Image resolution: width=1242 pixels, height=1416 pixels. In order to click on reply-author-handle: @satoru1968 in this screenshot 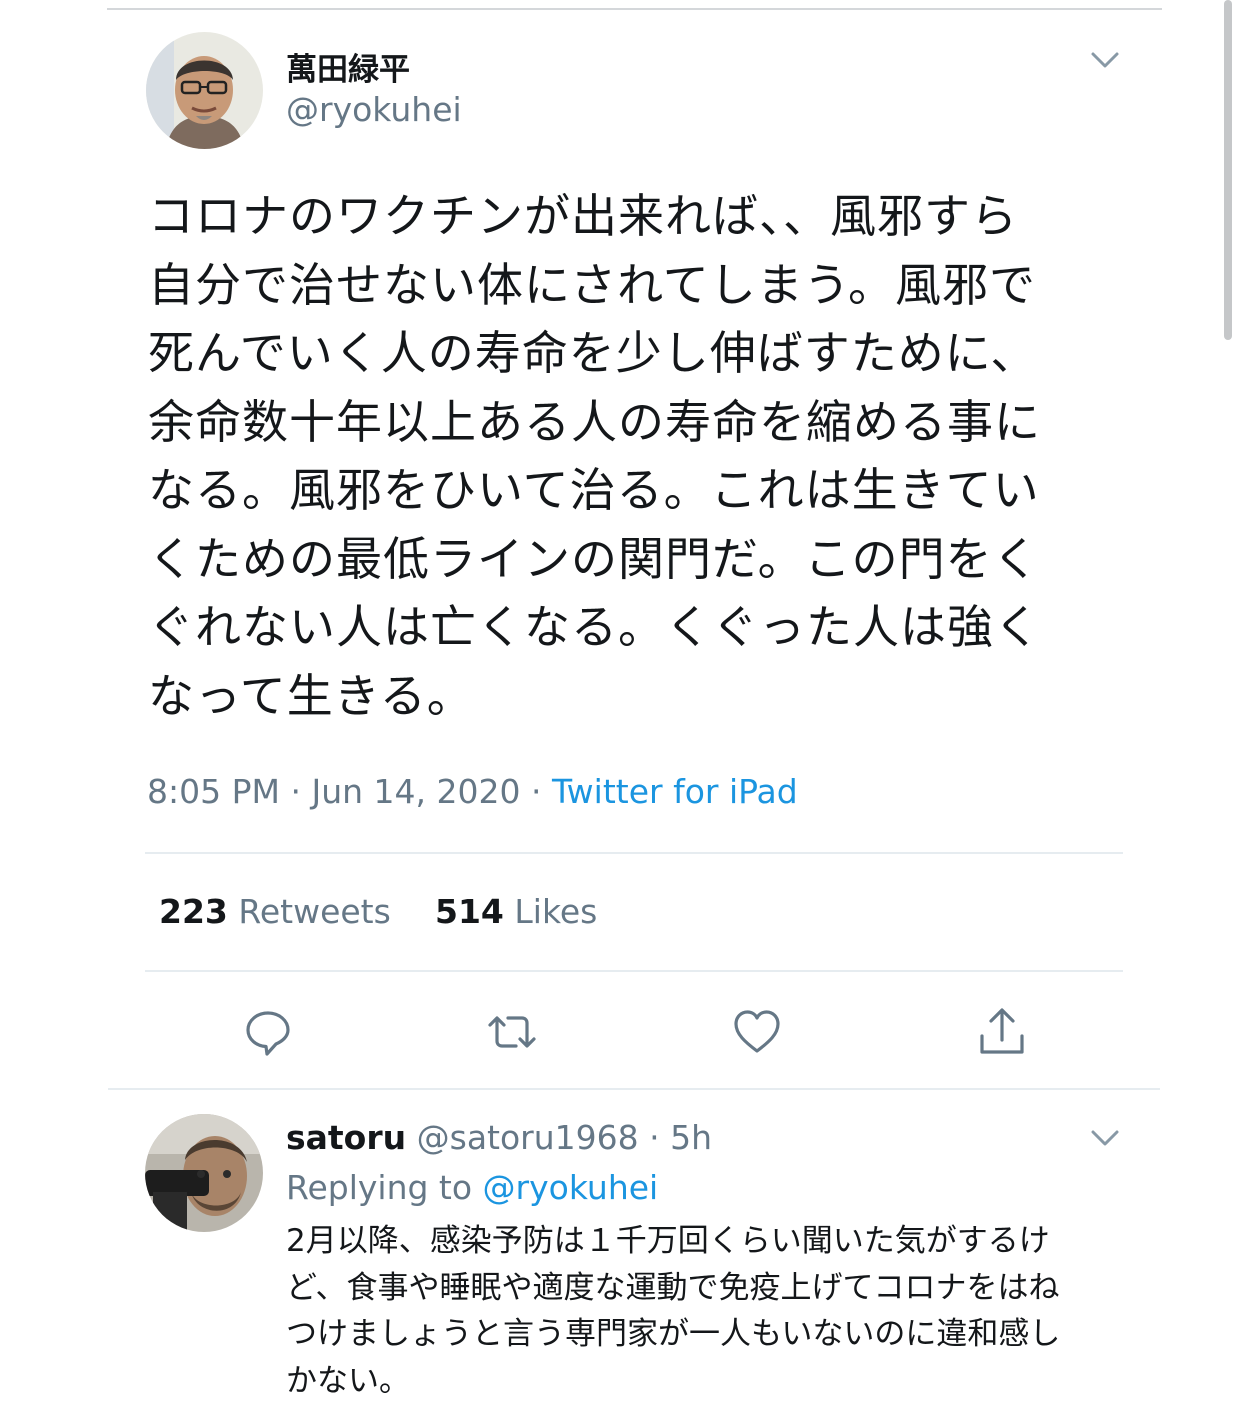, I will do `click(528, 1137)`.